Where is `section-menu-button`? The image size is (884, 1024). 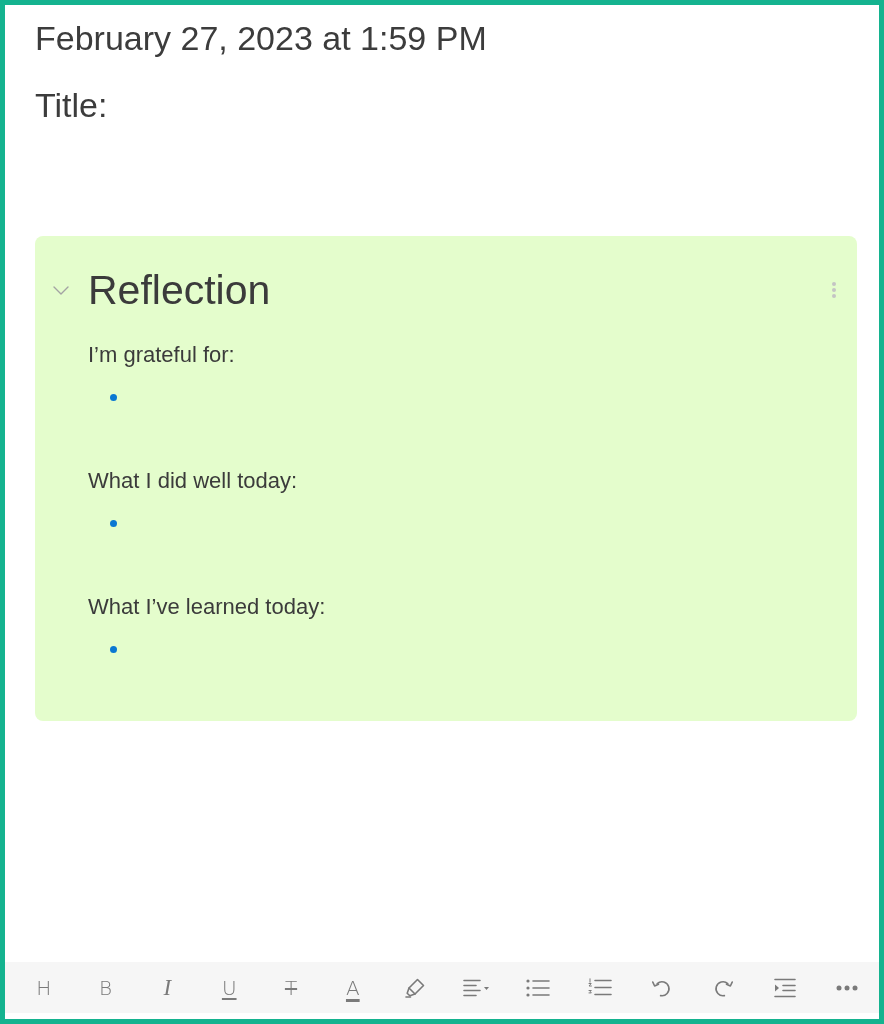 section-menu-button is located at coordinates (834, 290).